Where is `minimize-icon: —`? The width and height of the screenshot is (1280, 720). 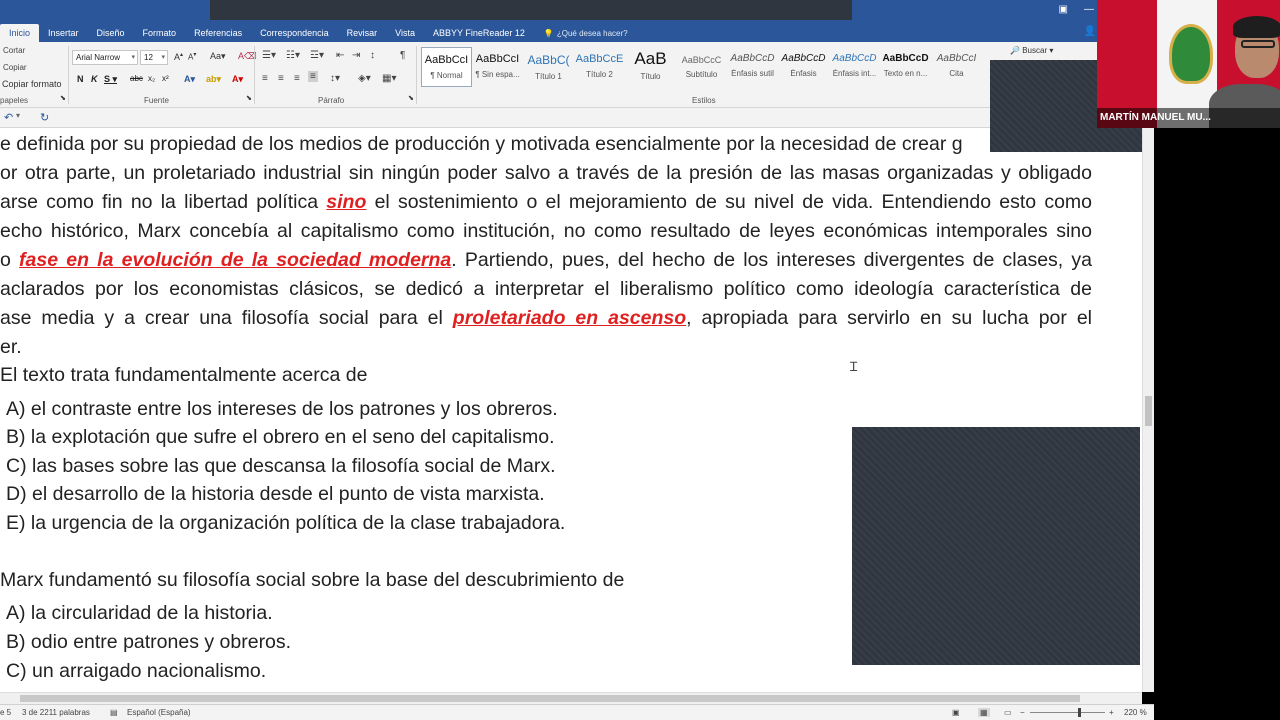 minimize-icon: — is located at coordinates (1089, 9).